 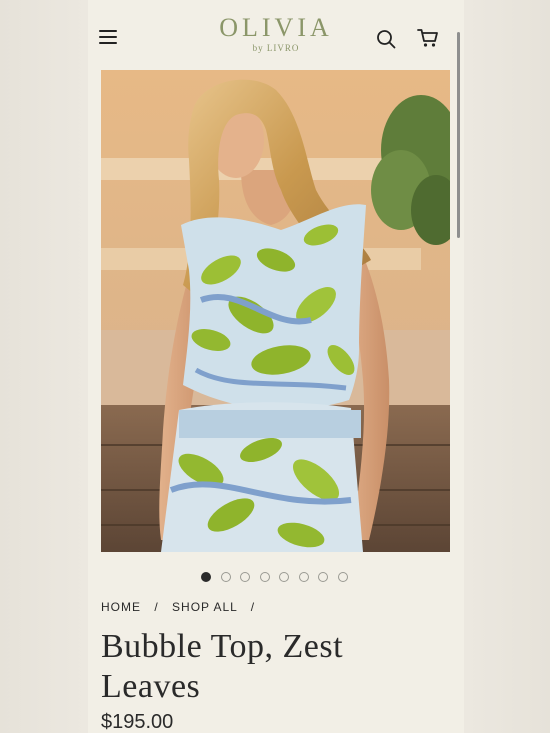 I want to click on product-title-line2: Leaves, so click(x=151, y=686).